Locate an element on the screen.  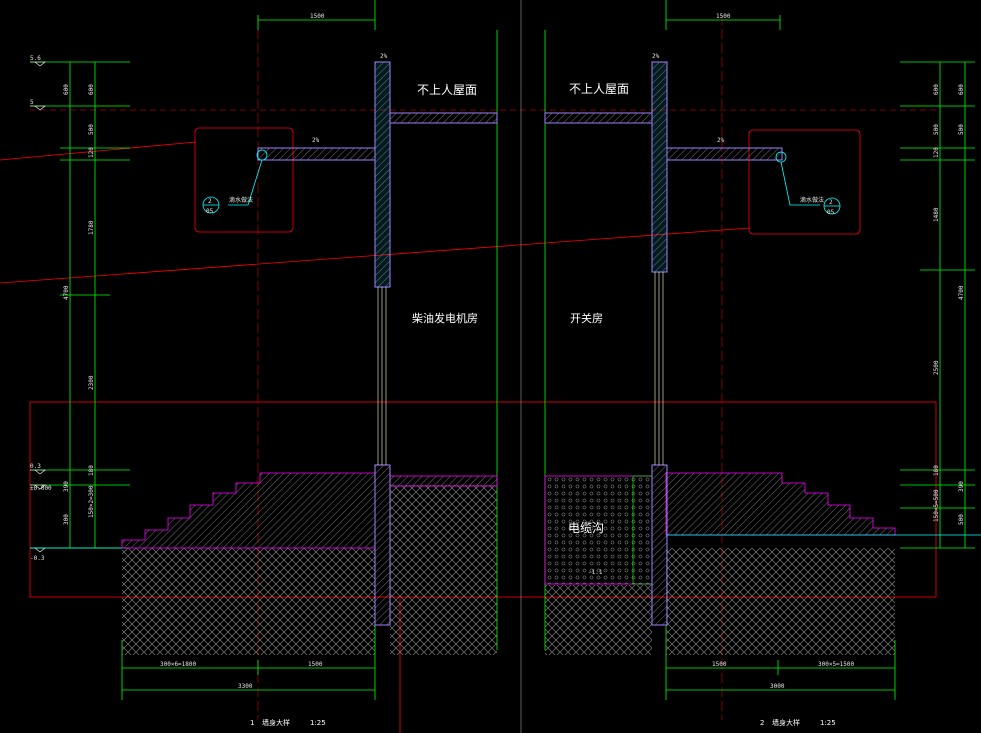
room-label-right: 开关房 is located at coordinates (586, 318).